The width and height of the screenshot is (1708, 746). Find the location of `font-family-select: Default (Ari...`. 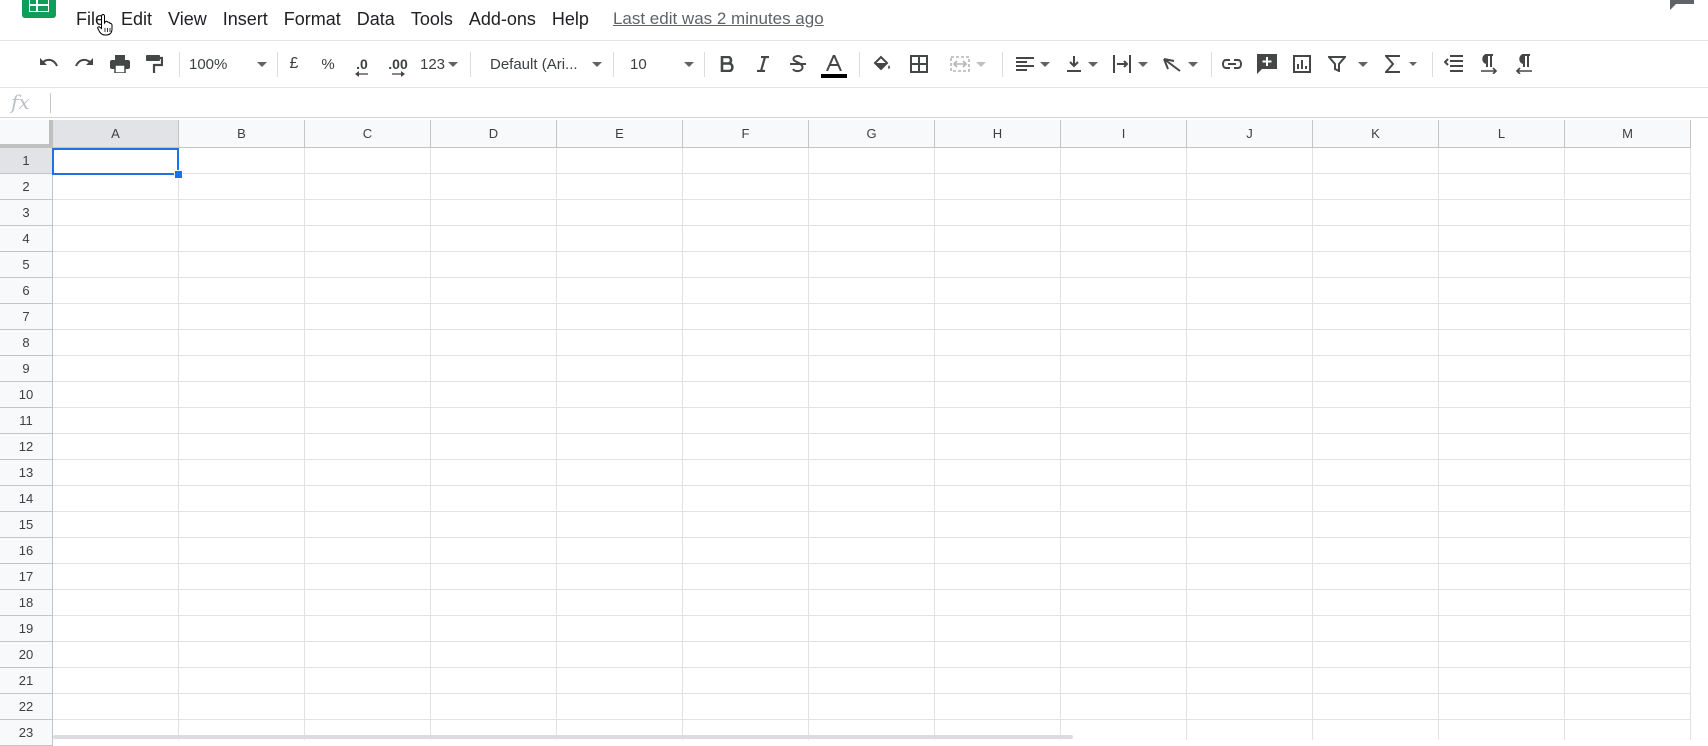

font-family-select: Default (Ari... is located at coordinates (546, 64).